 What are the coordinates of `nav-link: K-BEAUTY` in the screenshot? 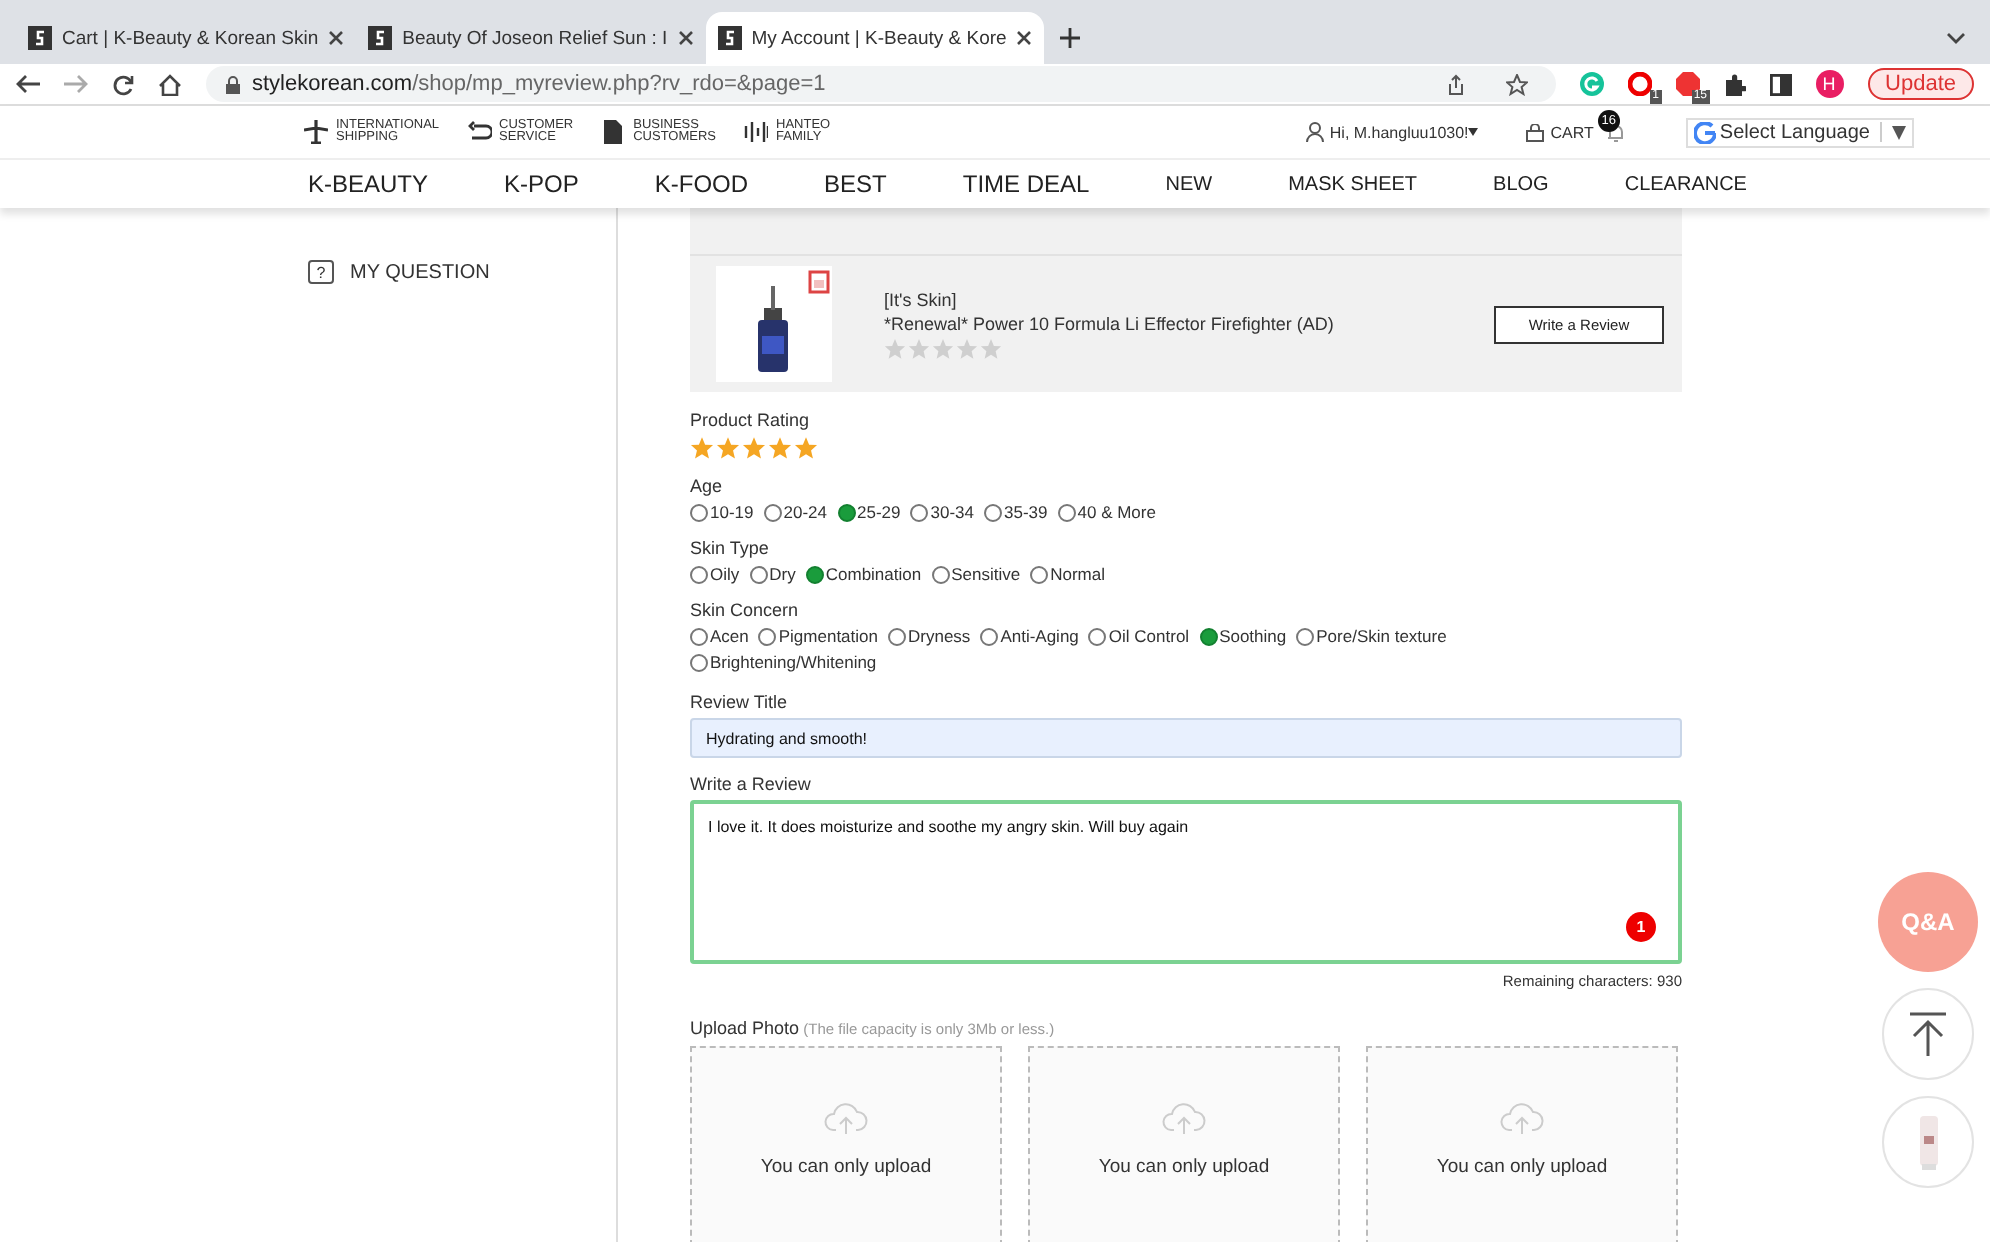 It's located at (368, 184).